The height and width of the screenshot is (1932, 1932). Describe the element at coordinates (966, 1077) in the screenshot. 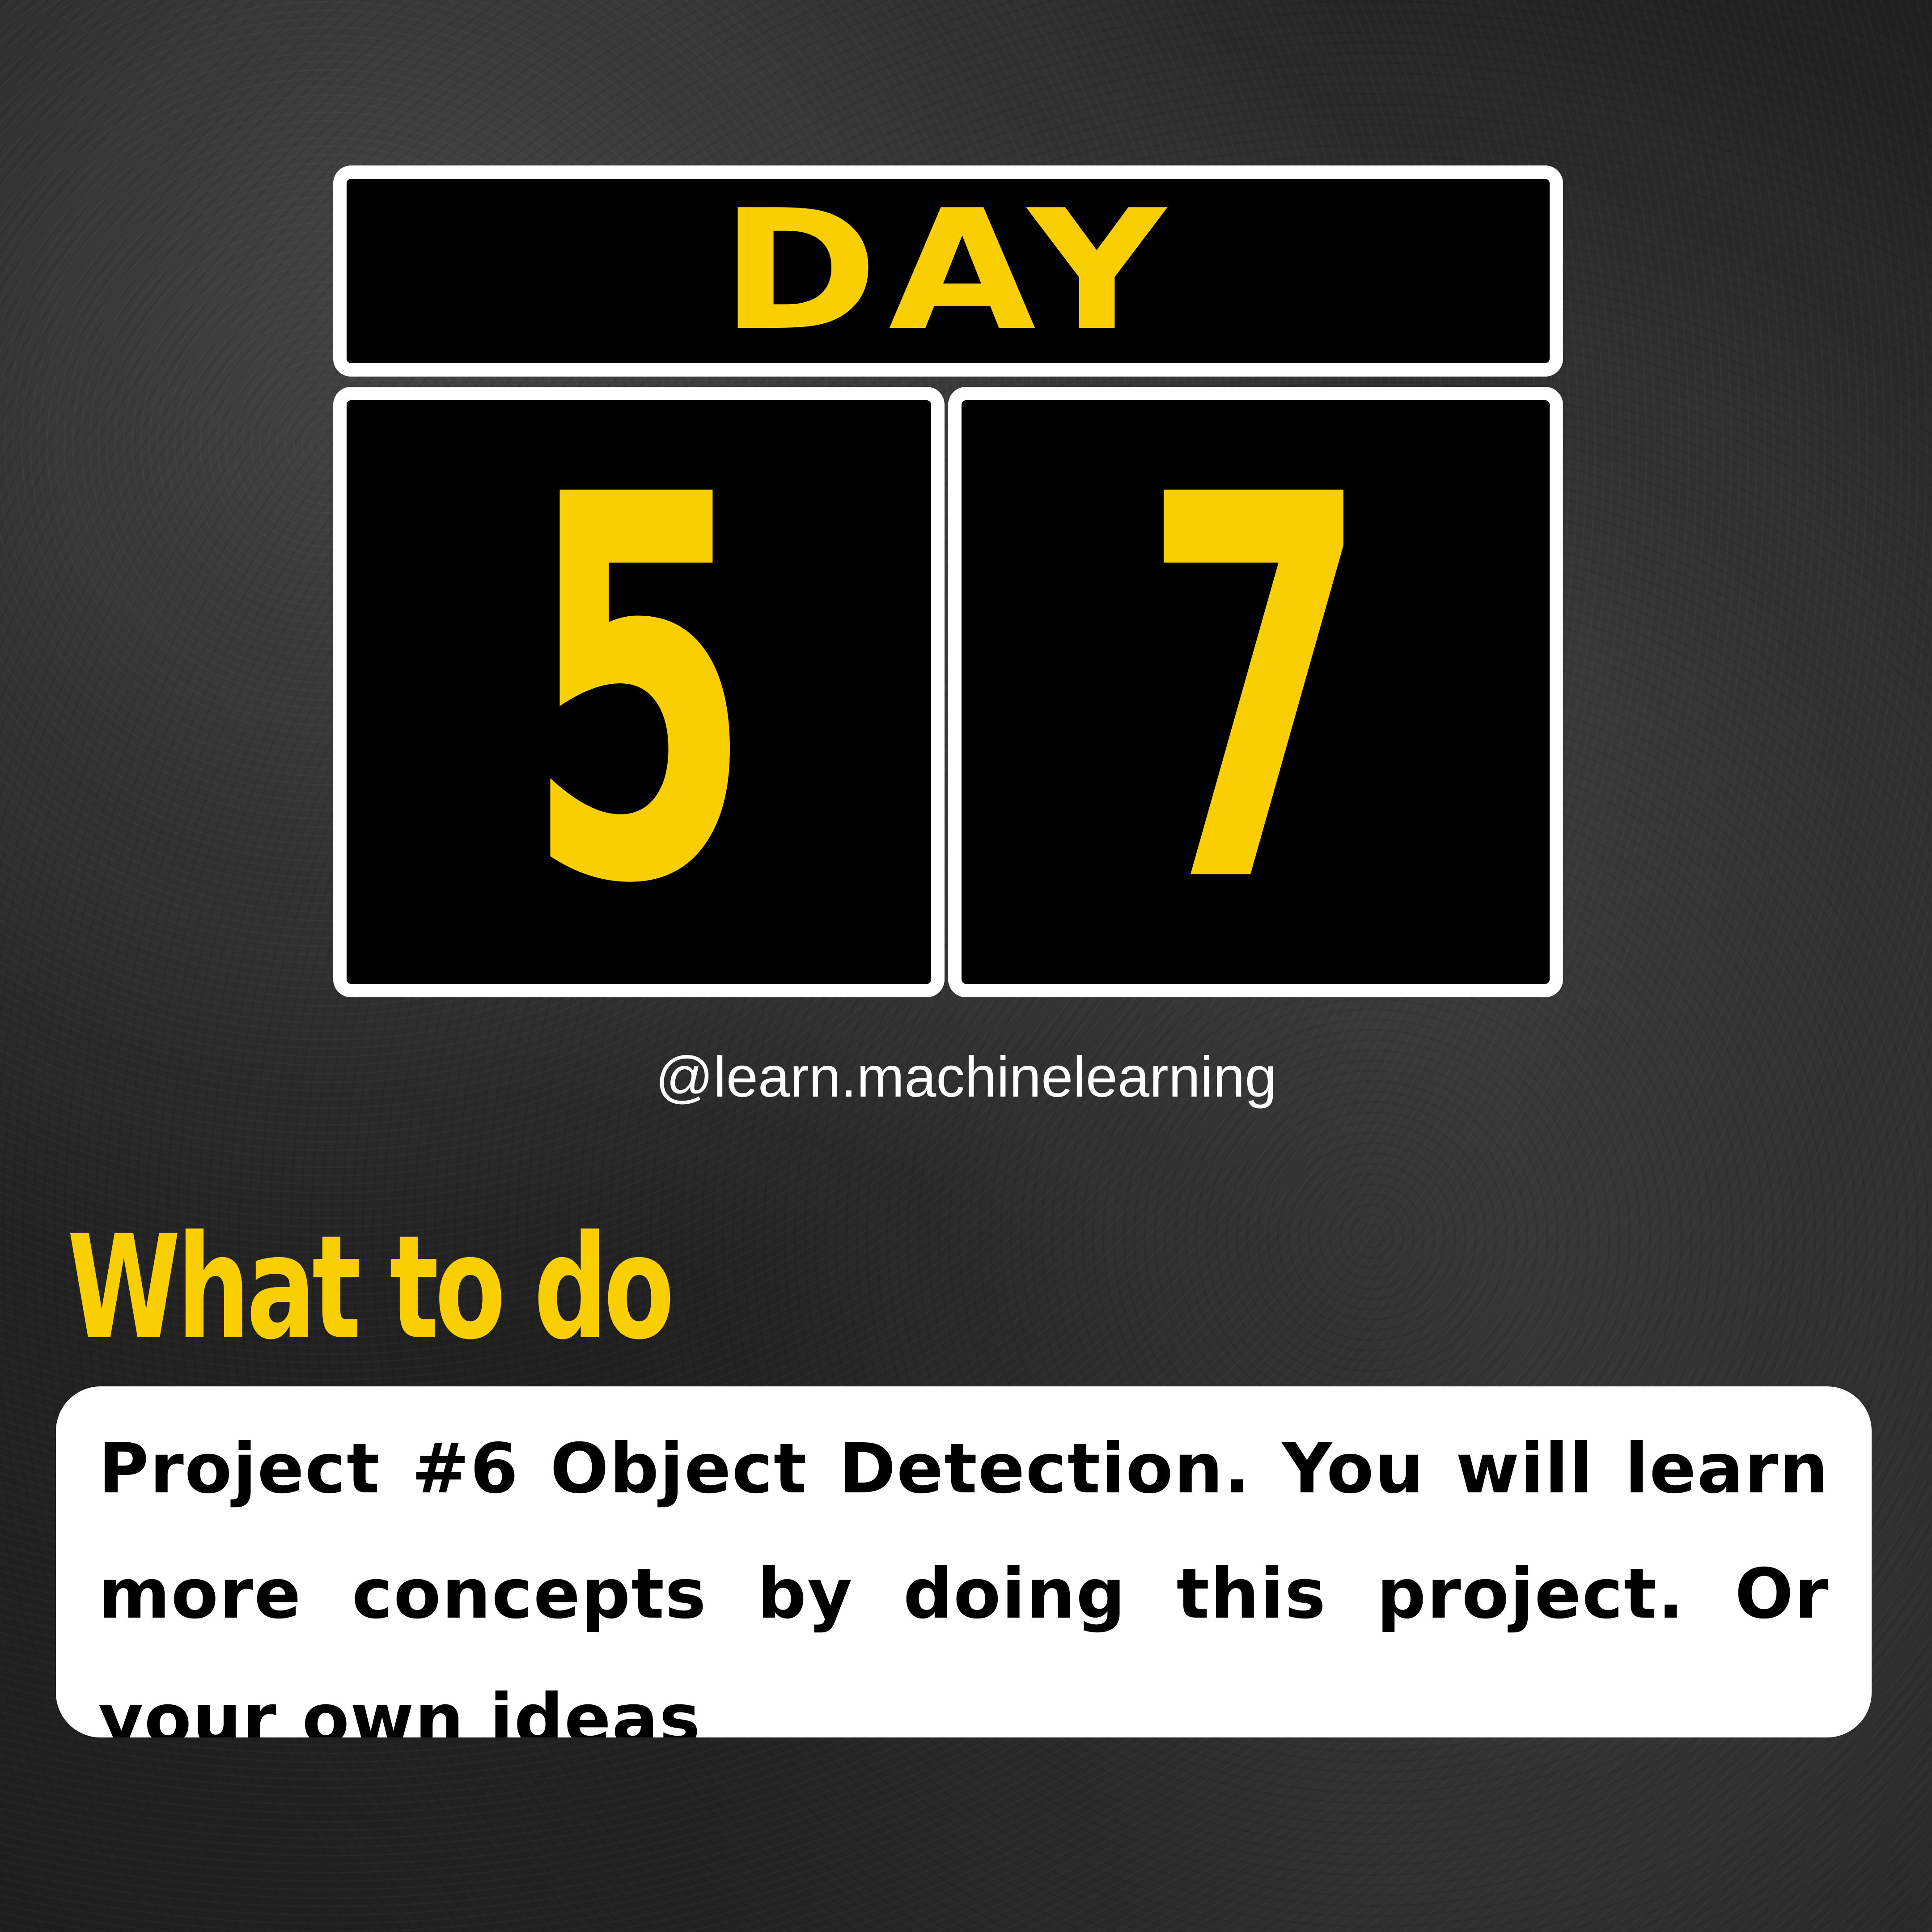

I see `account-handle: @learn.machinelearning` at that location.